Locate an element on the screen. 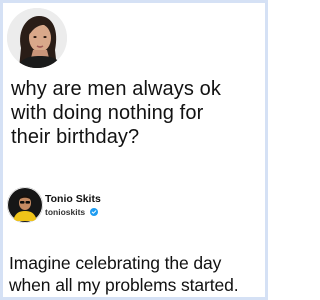  quote-author-handle-line: tonioskits is located at coordinates (71, 212).